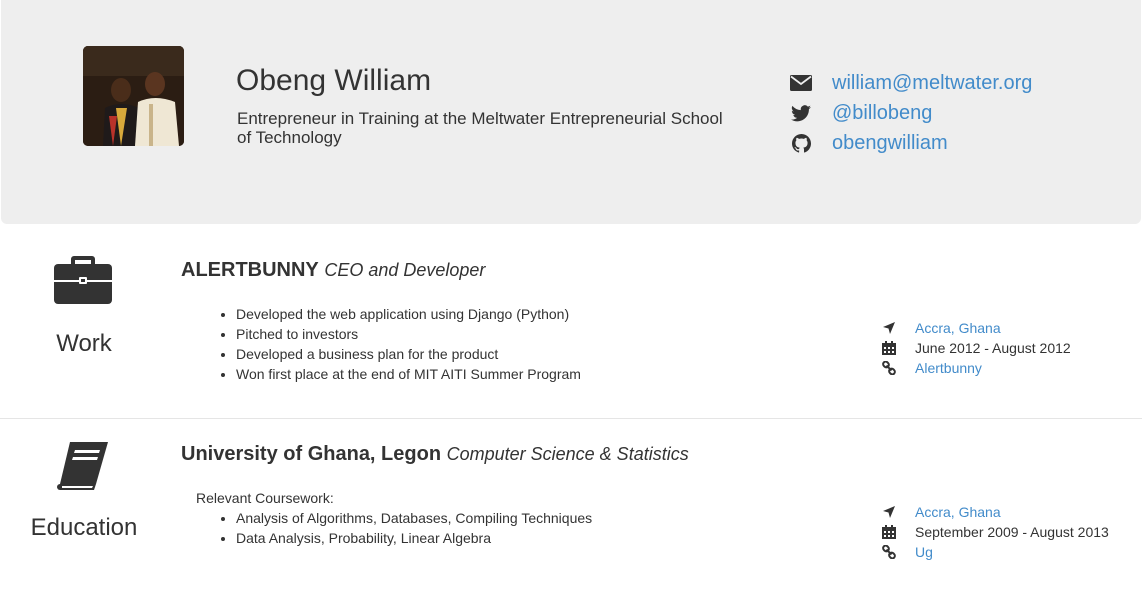  What do you see at coordinates (405, 270) in the screenshot?
I see `work-role: CEO and Developer` at bounding box center [405, 270].